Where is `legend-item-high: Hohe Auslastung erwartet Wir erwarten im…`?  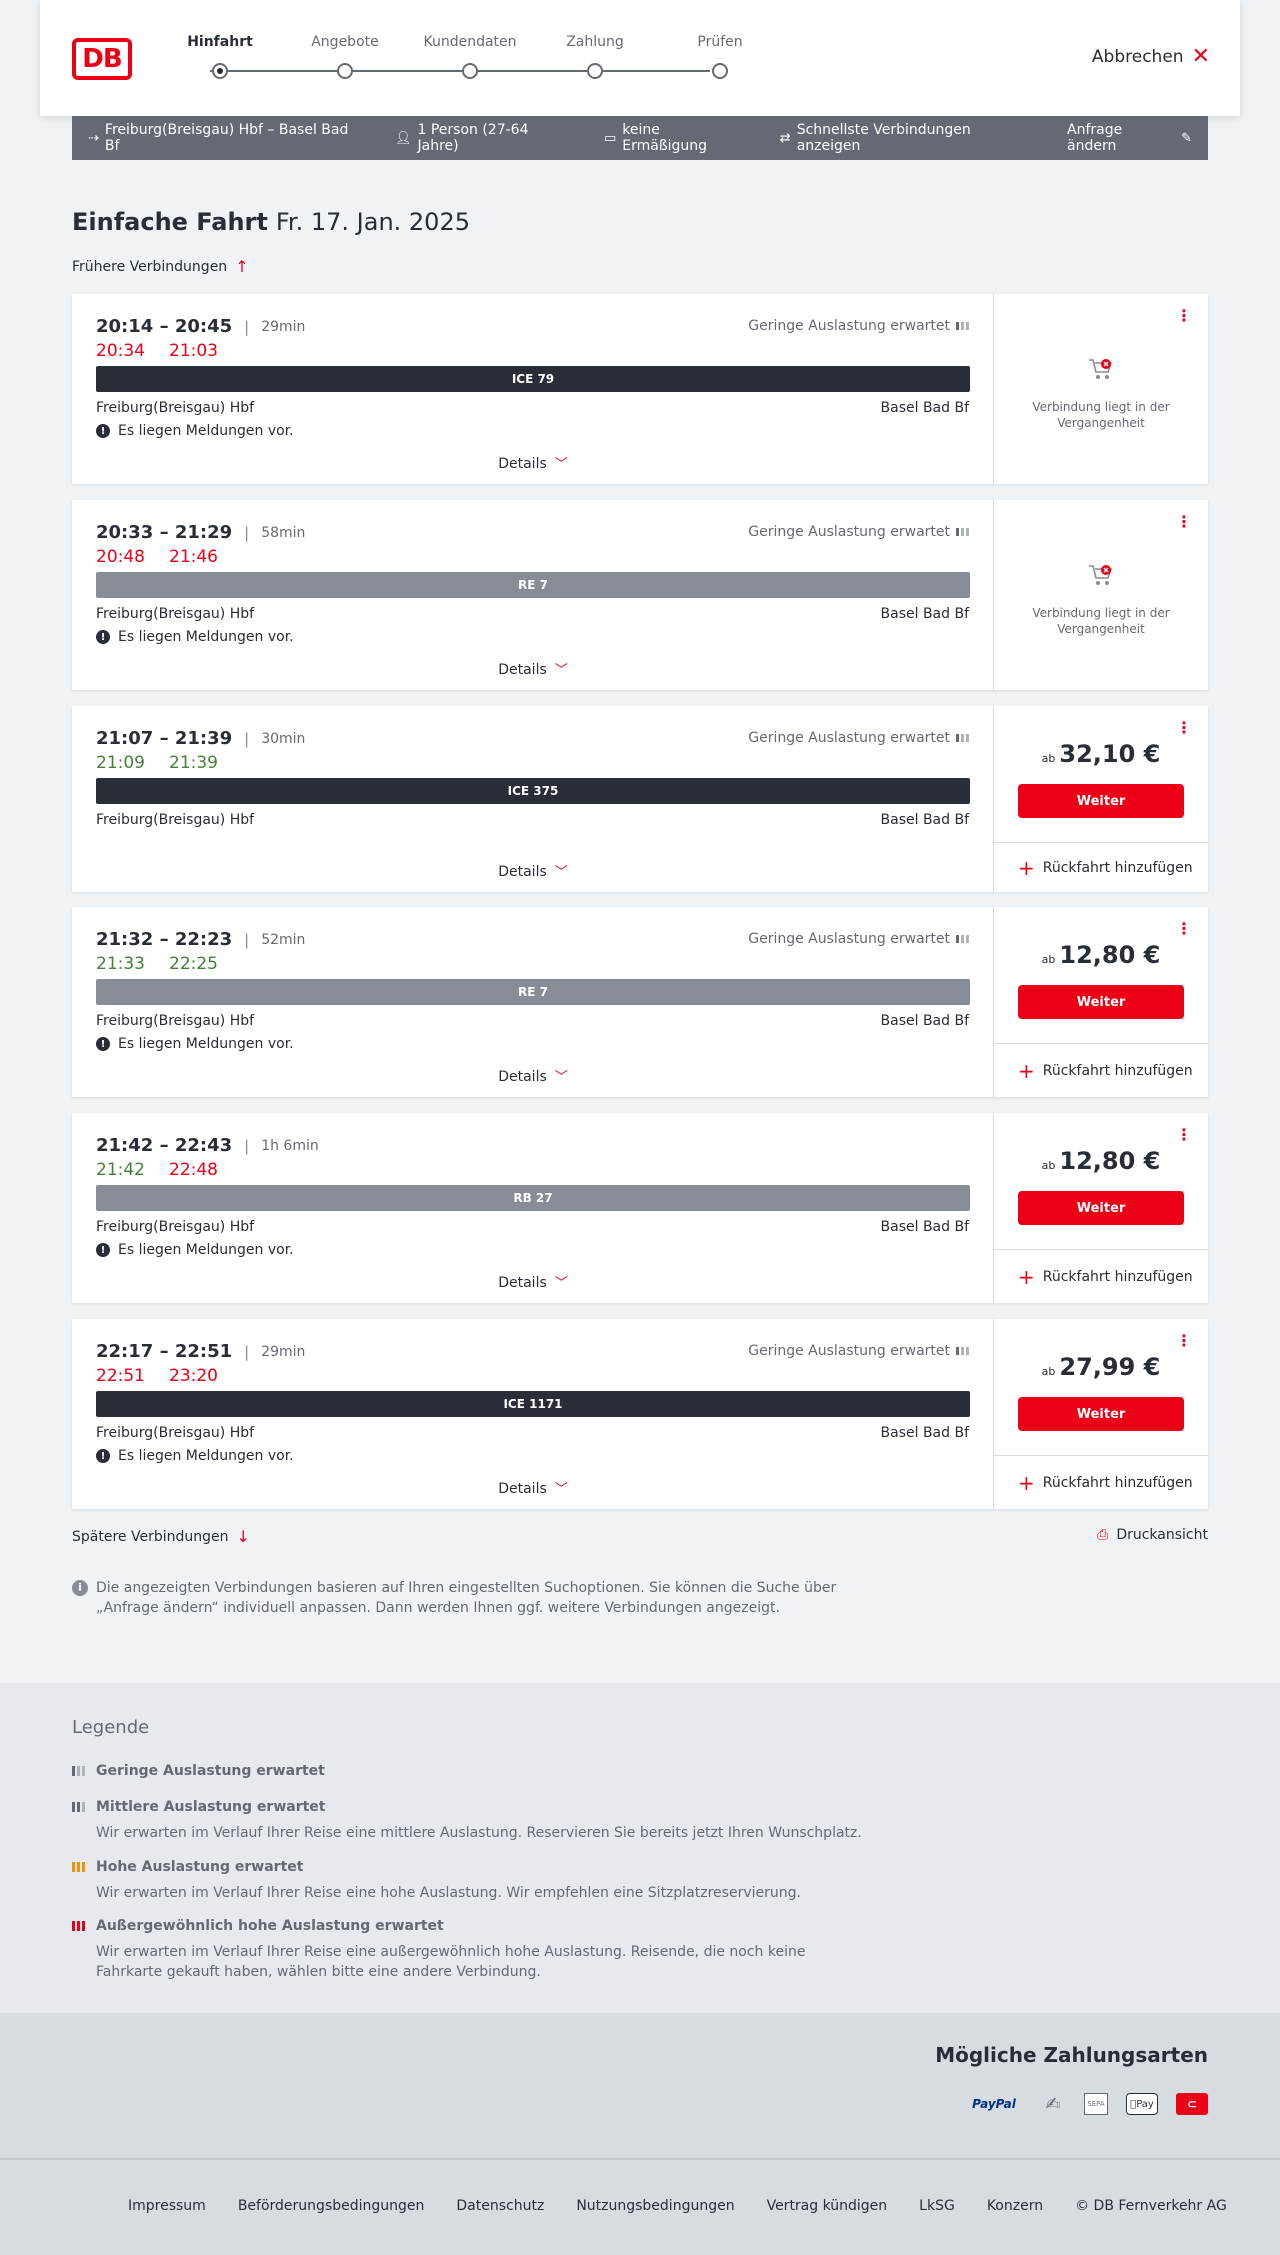
legend-item-high: Hohe Auslastung erwartet Wir erwarten im… is located at coordinates (472, 1881).